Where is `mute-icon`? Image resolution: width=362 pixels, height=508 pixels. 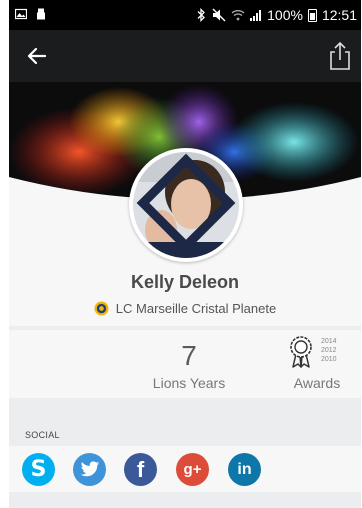
mute-icon is located at coordinates (219, 15).